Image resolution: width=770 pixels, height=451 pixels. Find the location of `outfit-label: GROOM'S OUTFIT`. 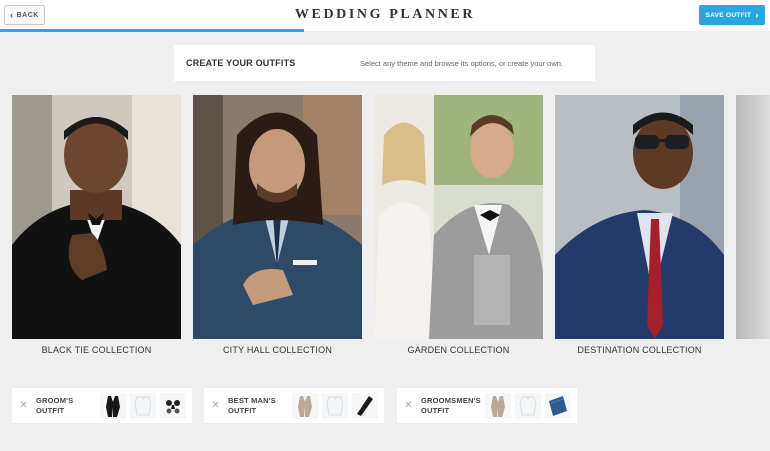

outfit-label: GROOM'S OUTFIT is located at coordinates (66, 406).